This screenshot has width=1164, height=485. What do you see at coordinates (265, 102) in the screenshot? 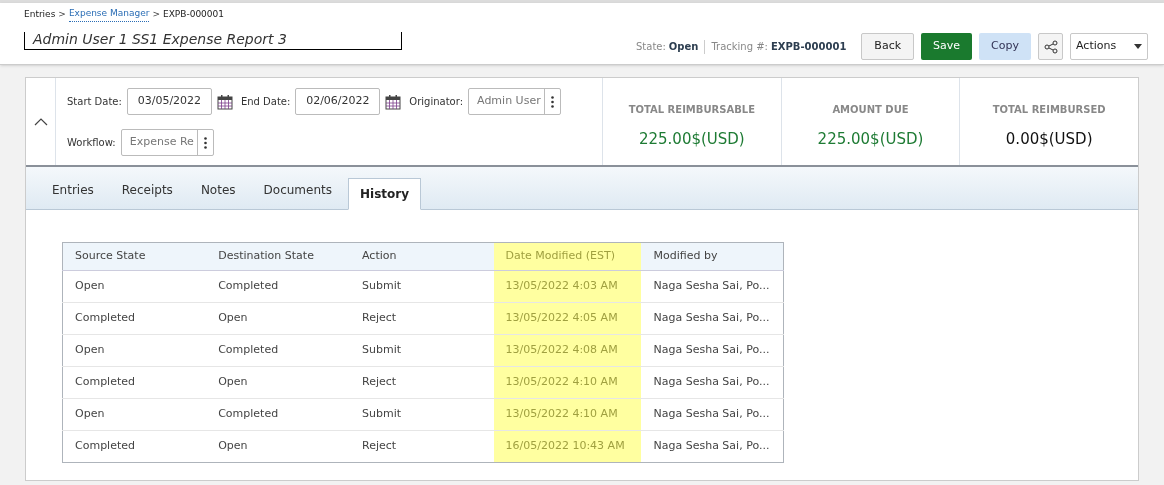
I see `filter-label: End Date:` at bounding box center [265, 102].